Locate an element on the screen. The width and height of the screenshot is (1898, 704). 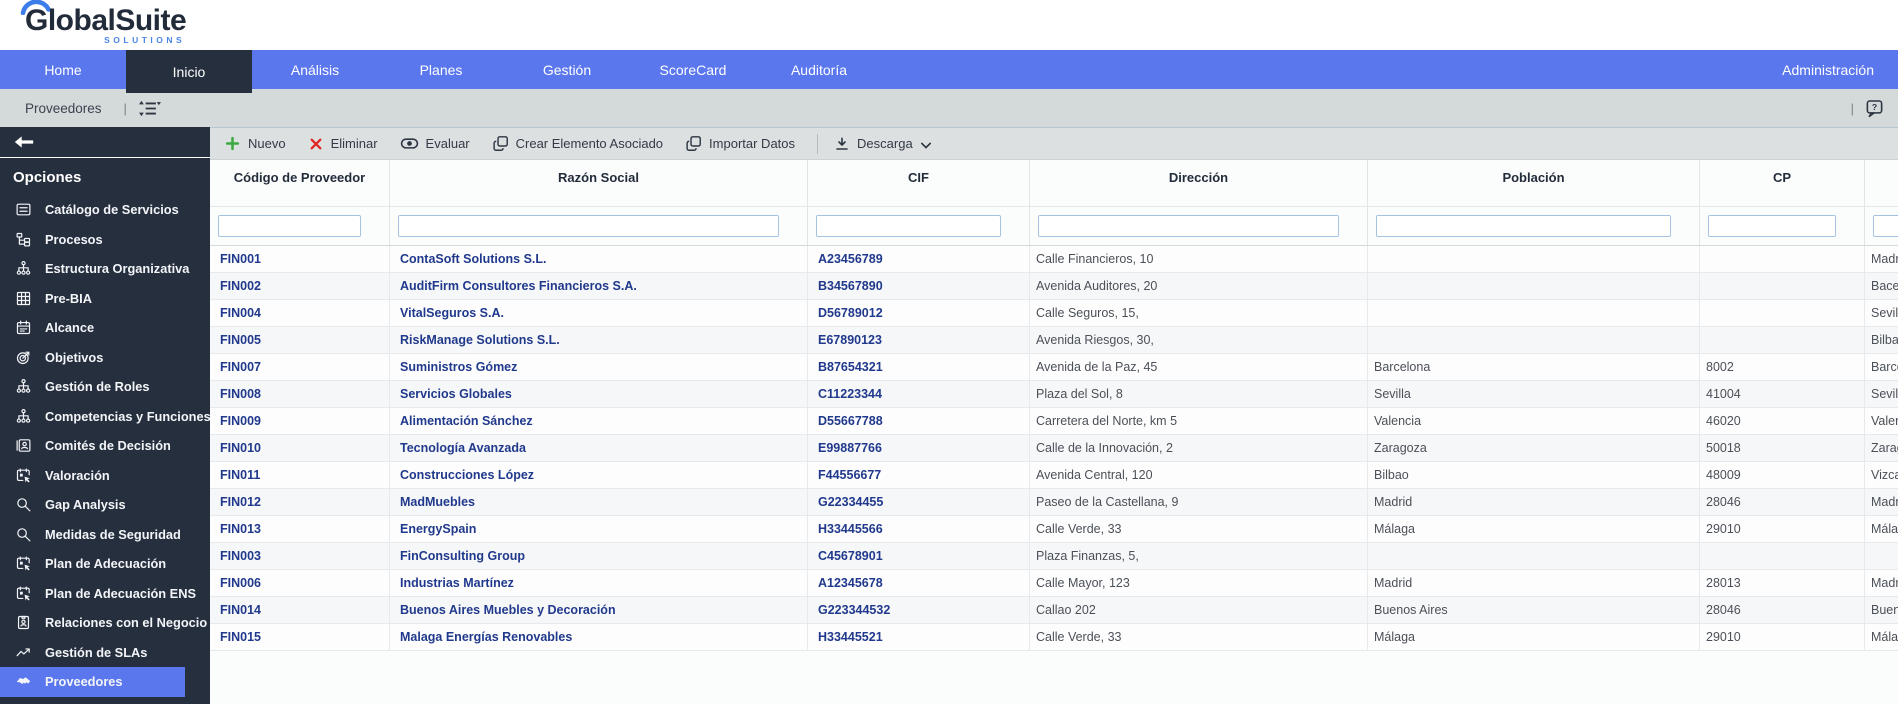
sidebar-item-gestion-de-slas: Gestión de SLAs is located at coordinates (92, 653).